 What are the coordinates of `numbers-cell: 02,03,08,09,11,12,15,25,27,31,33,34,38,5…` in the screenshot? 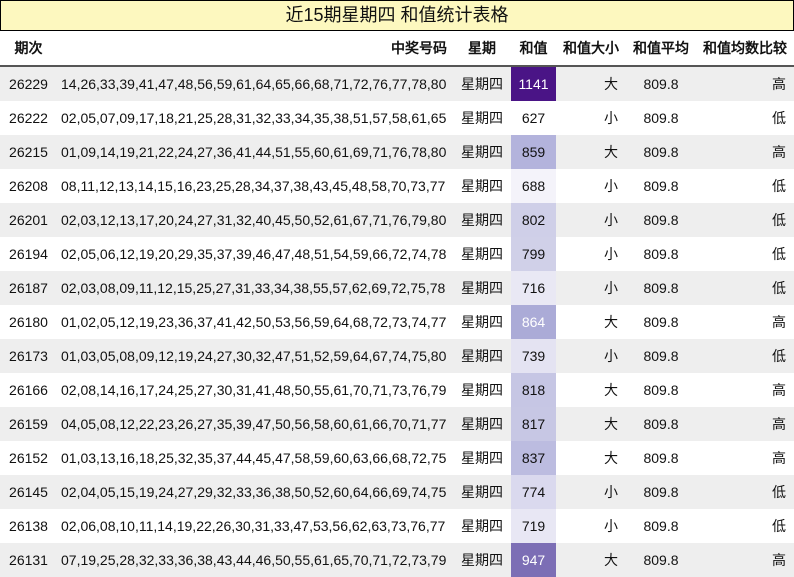 It's located at (255, 288).